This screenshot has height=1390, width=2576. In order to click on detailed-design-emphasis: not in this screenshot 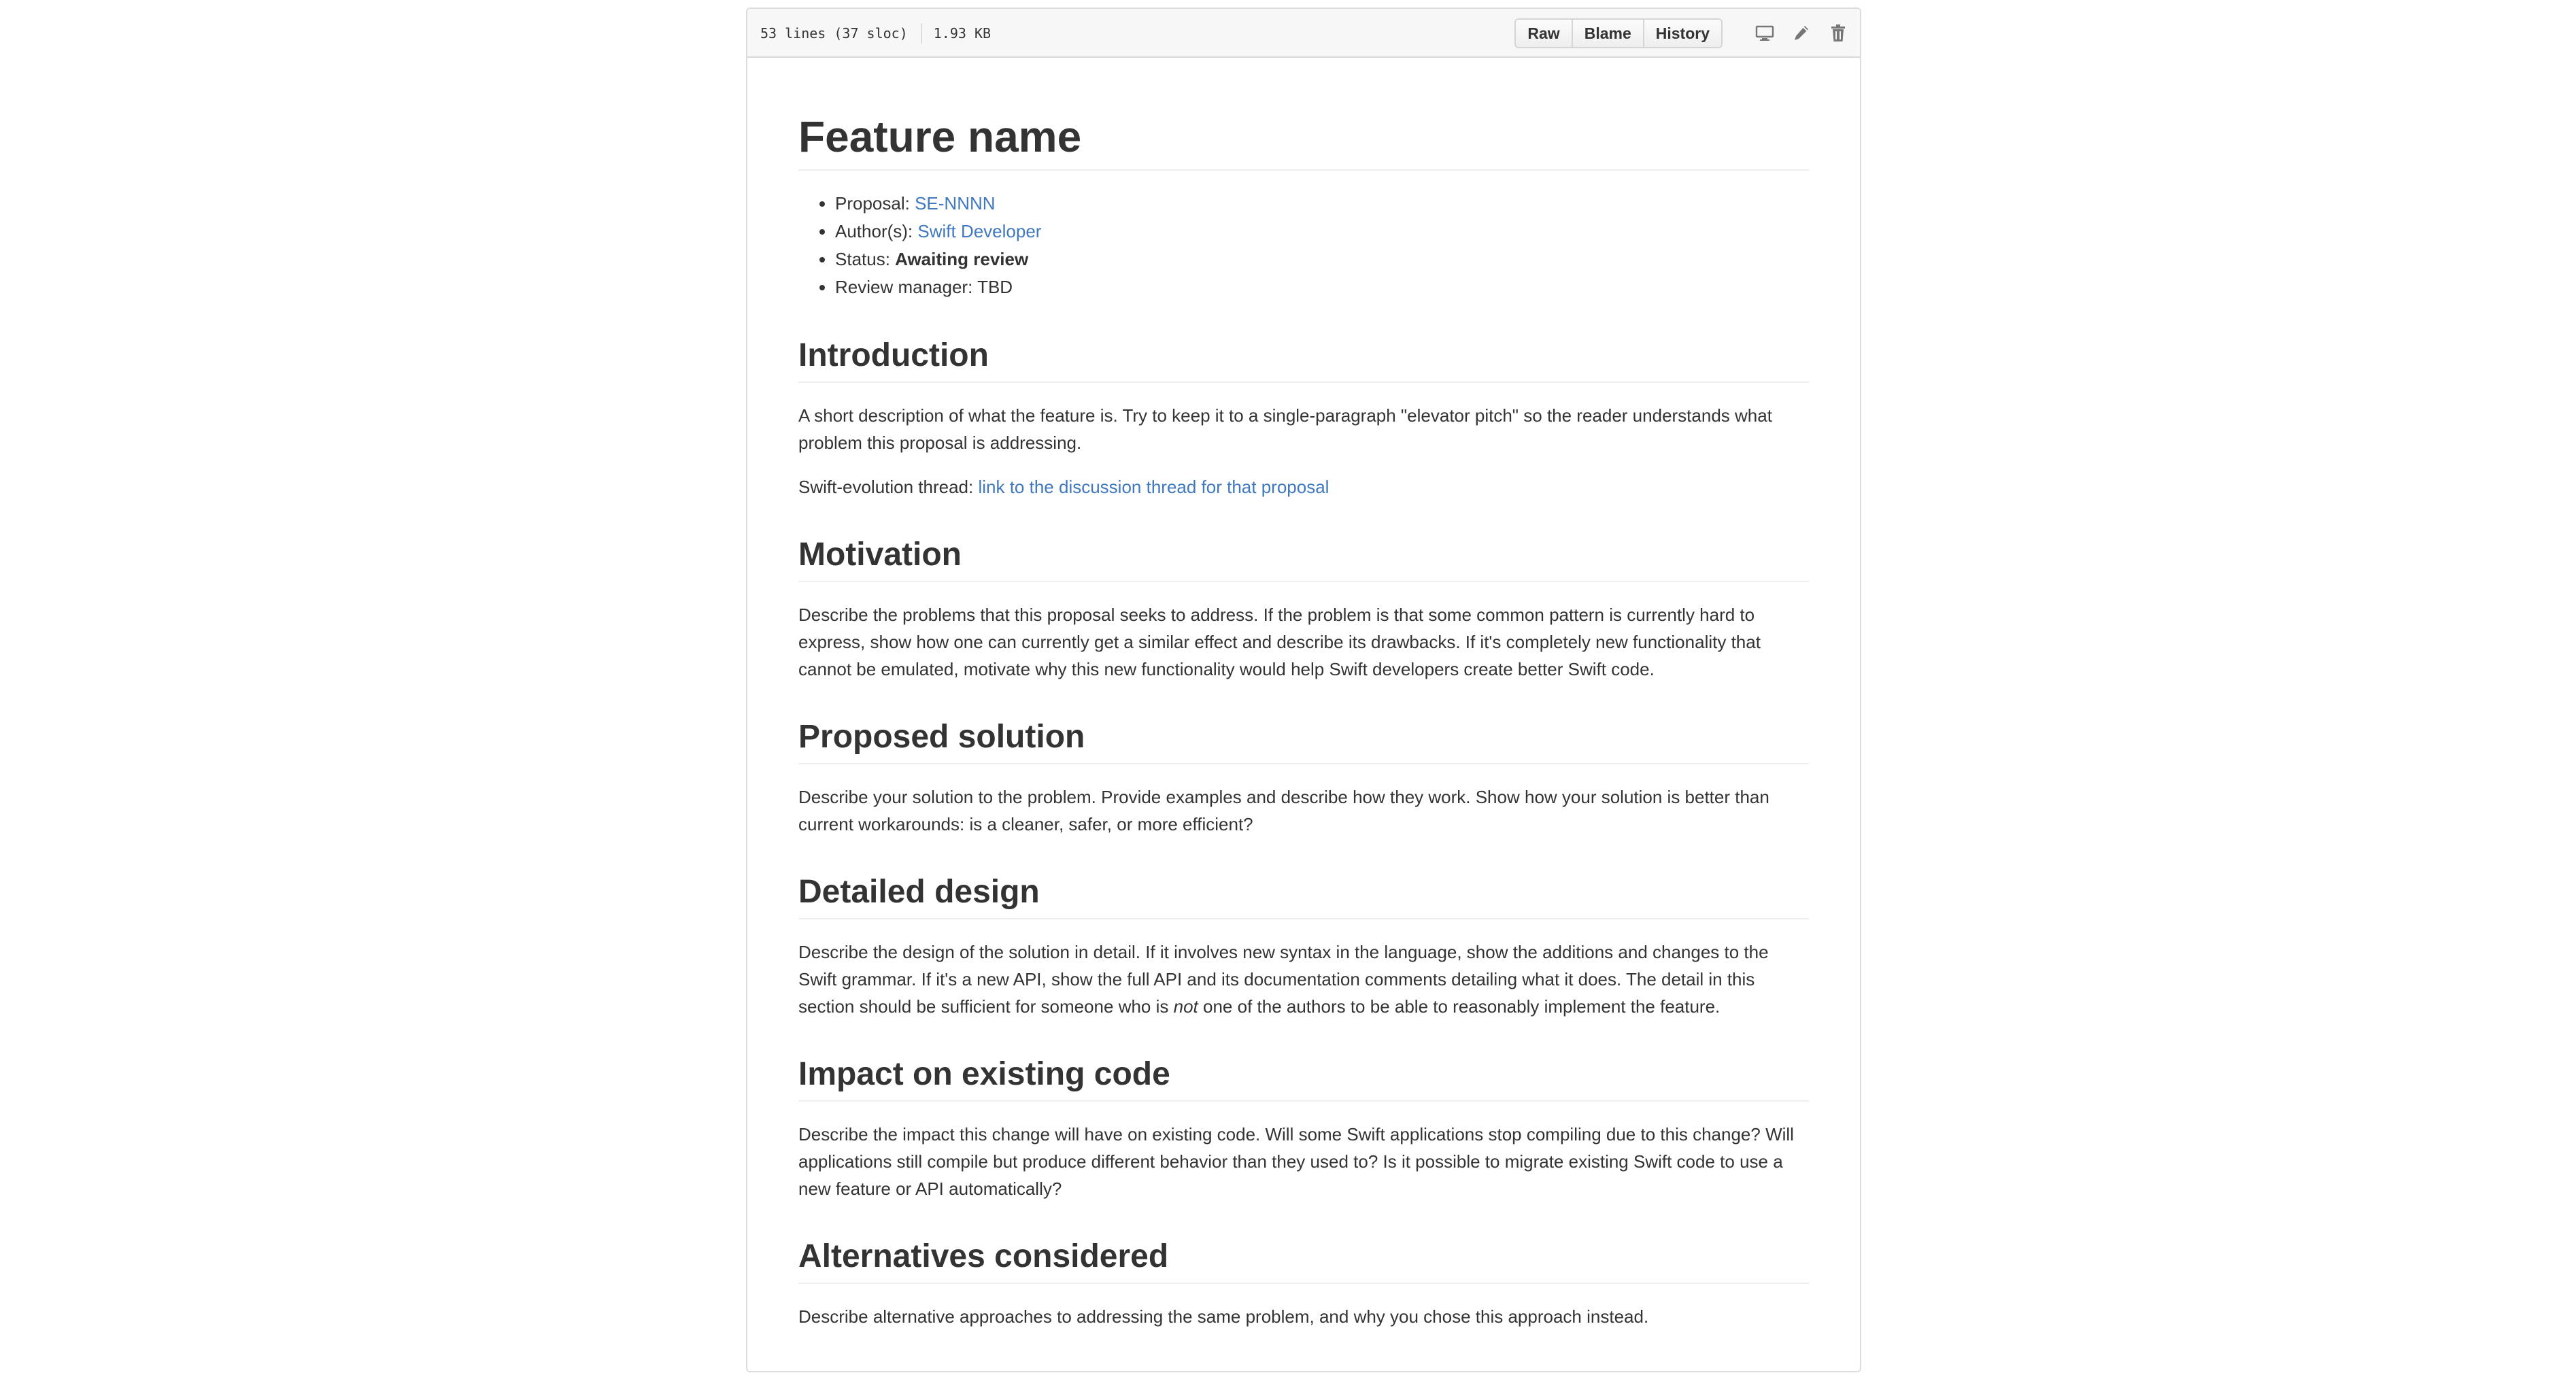, I will do `click(1185, 1006)`.